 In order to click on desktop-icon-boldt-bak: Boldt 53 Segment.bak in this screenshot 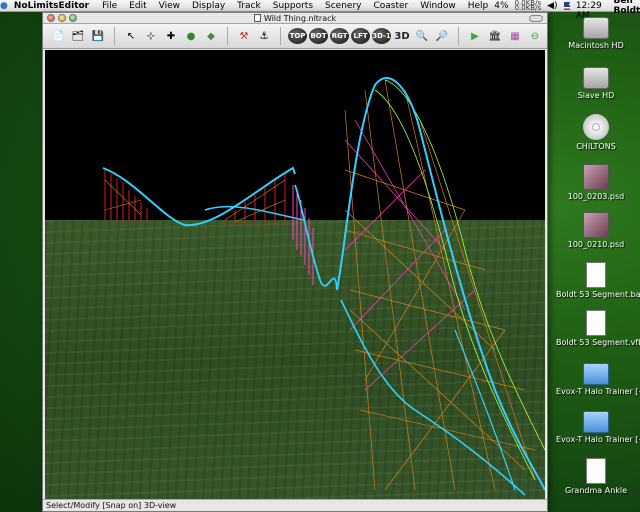, I will do `click(598, 280)`.